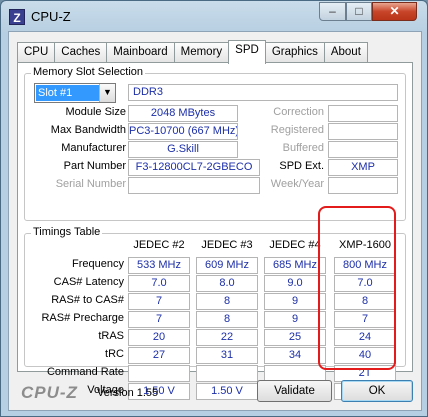 The height and width of the screenshot is (417, 428). What do you see at coordinates (88, 72) in the screenshot?
I see `memory-slot-group-title: Memory Slot Selection` at bounding box center [88, 72].